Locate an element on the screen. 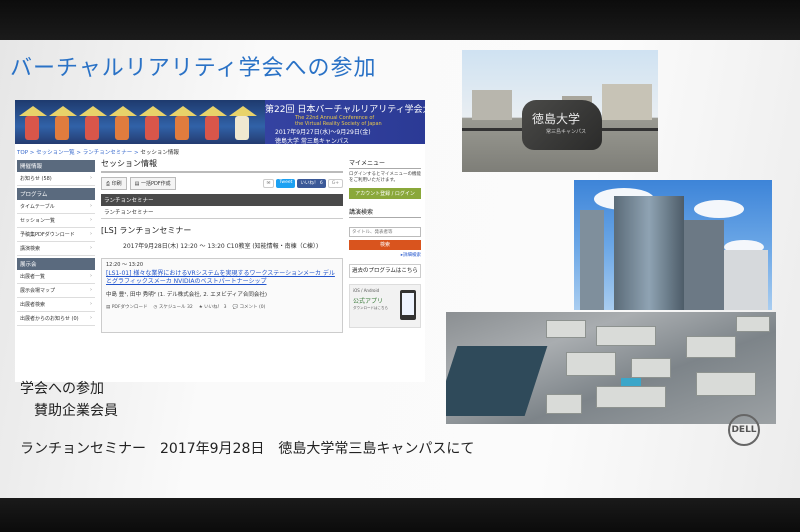  gplus-button: G+ is located at coordinates (335, 183).